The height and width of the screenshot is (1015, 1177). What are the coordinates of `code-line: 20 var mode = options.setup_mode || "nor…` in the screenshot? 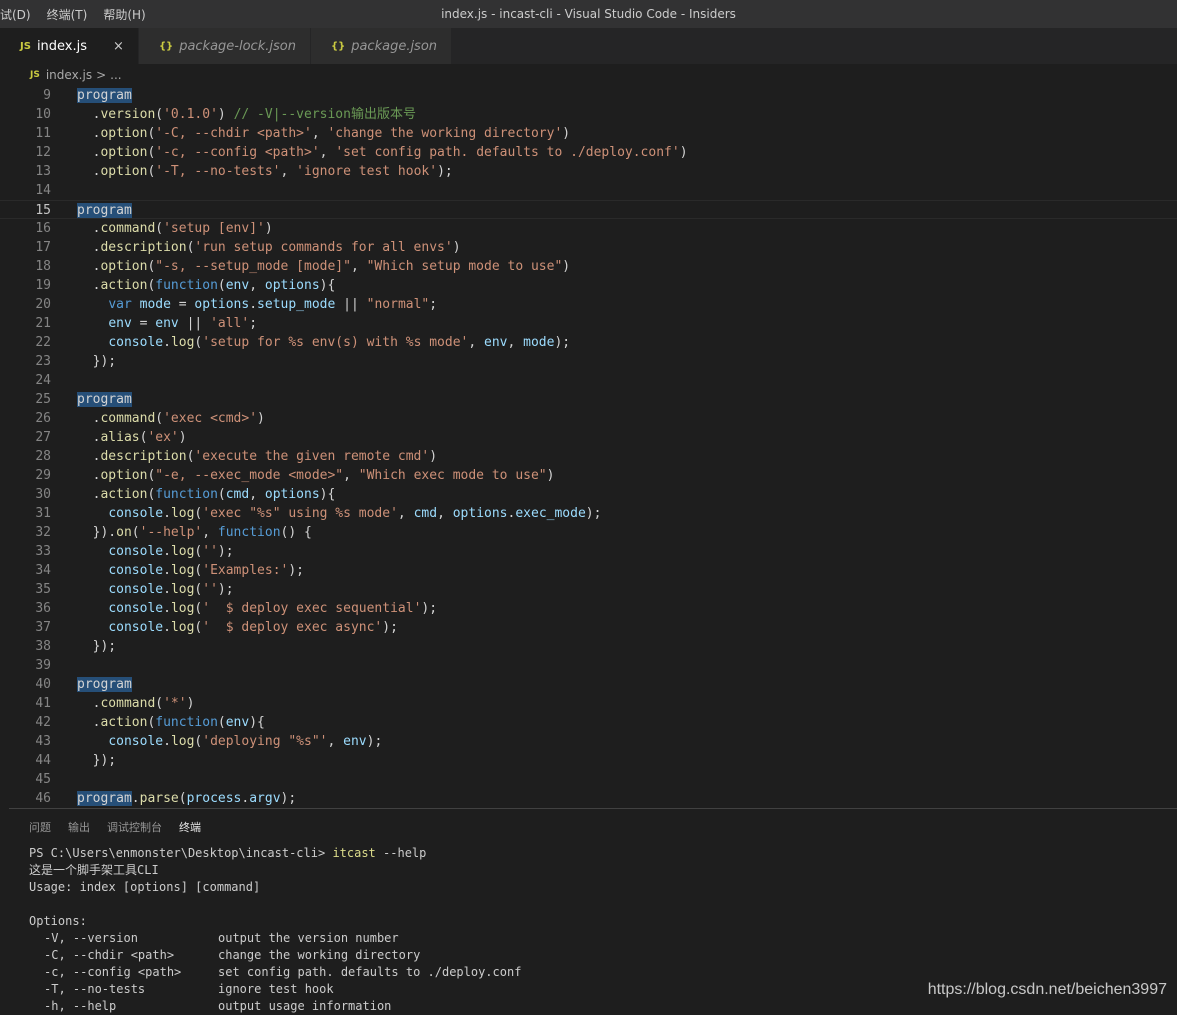 It's located at (588, 304).